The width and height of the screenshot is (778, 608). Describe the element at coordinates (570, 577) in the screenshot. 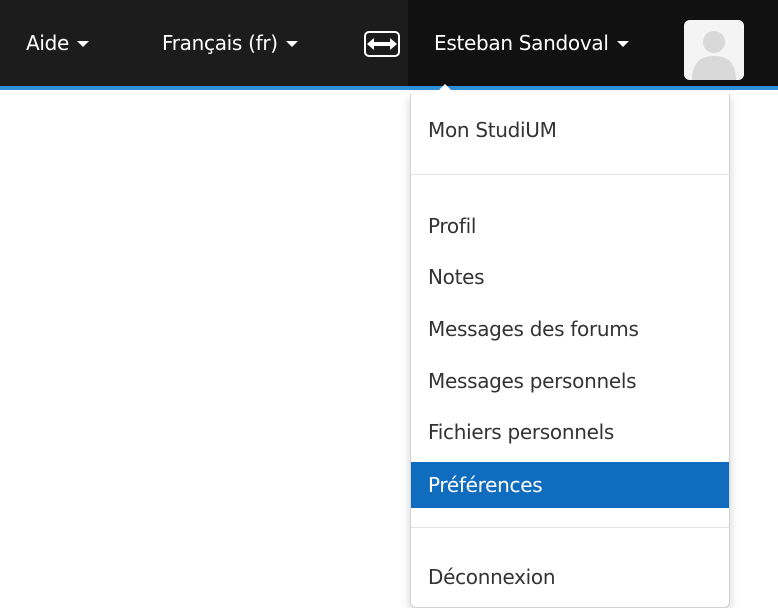

I see `menu-item-deconnexion: Déconnexion` at that location.